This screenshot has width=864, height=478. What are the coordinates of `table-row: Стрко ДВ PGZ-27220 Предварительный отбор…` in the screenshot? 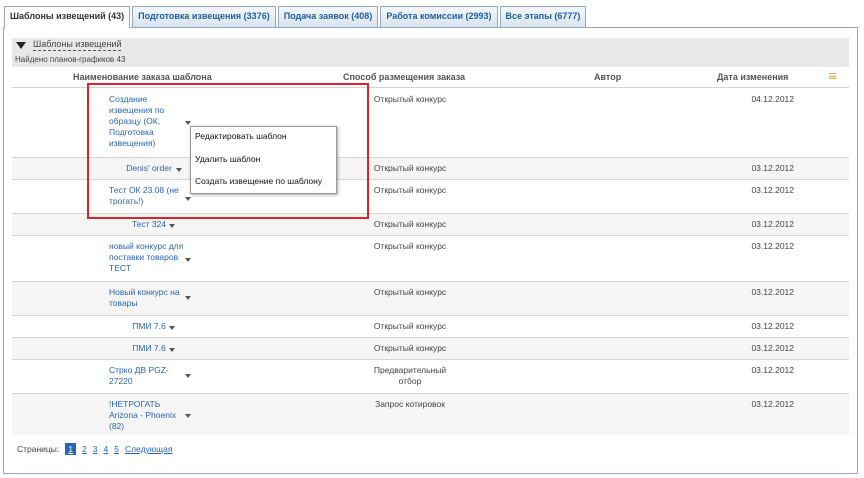 It's located at (430, 376).